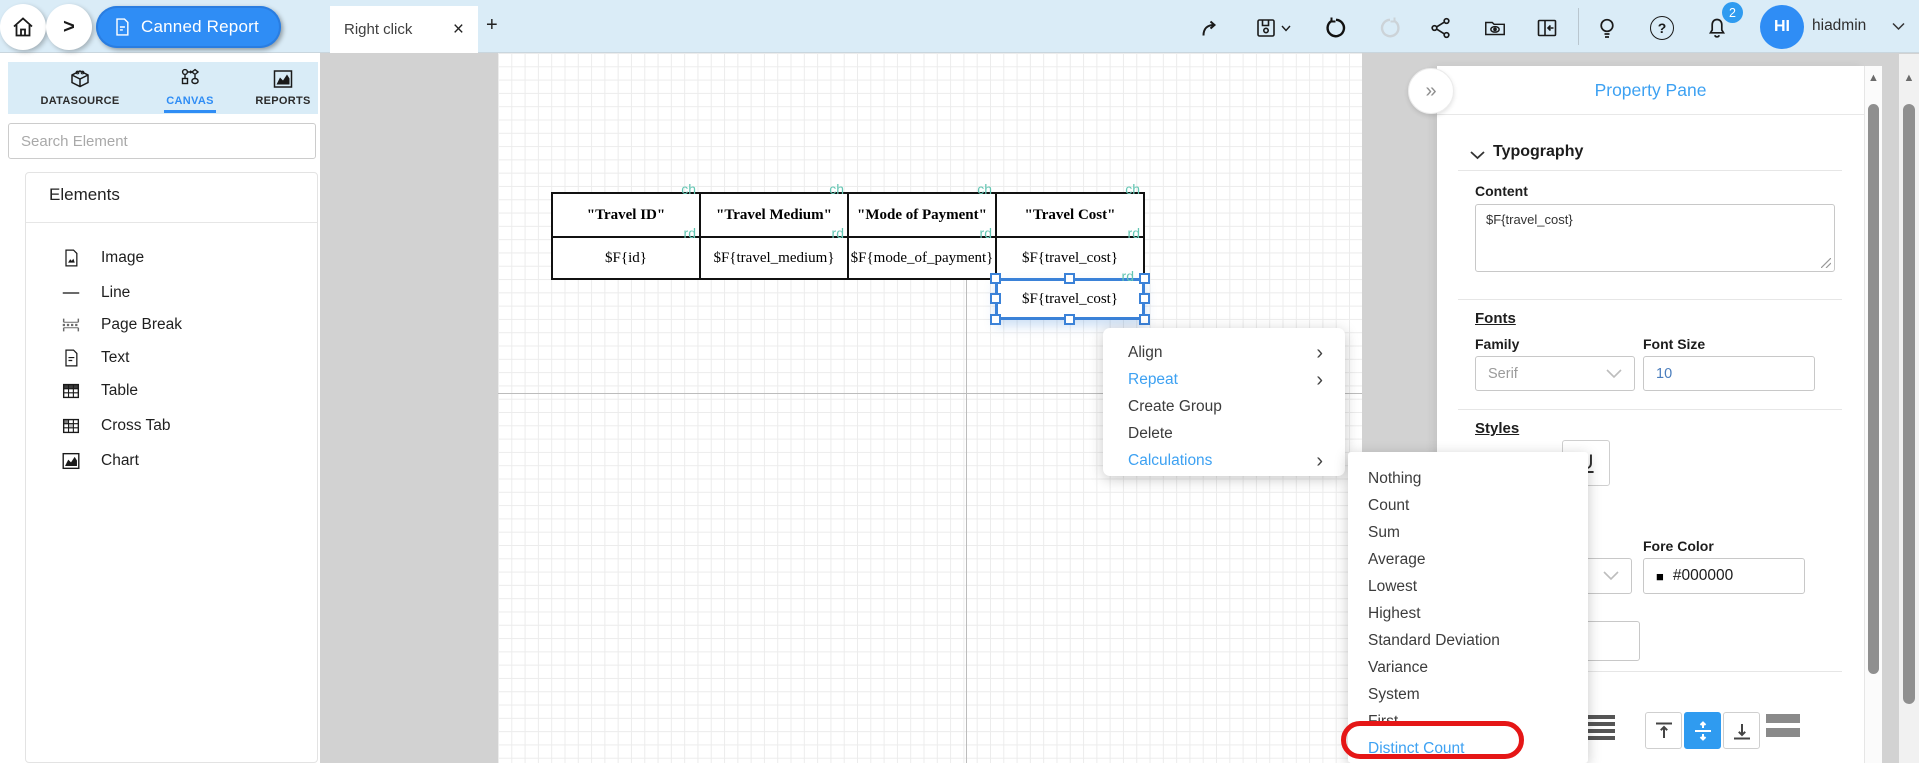 The image size is (1919, 763). Describe the element at coordinates (1144, 319) in the screenshot. I see `selection-handle-se` at that location.